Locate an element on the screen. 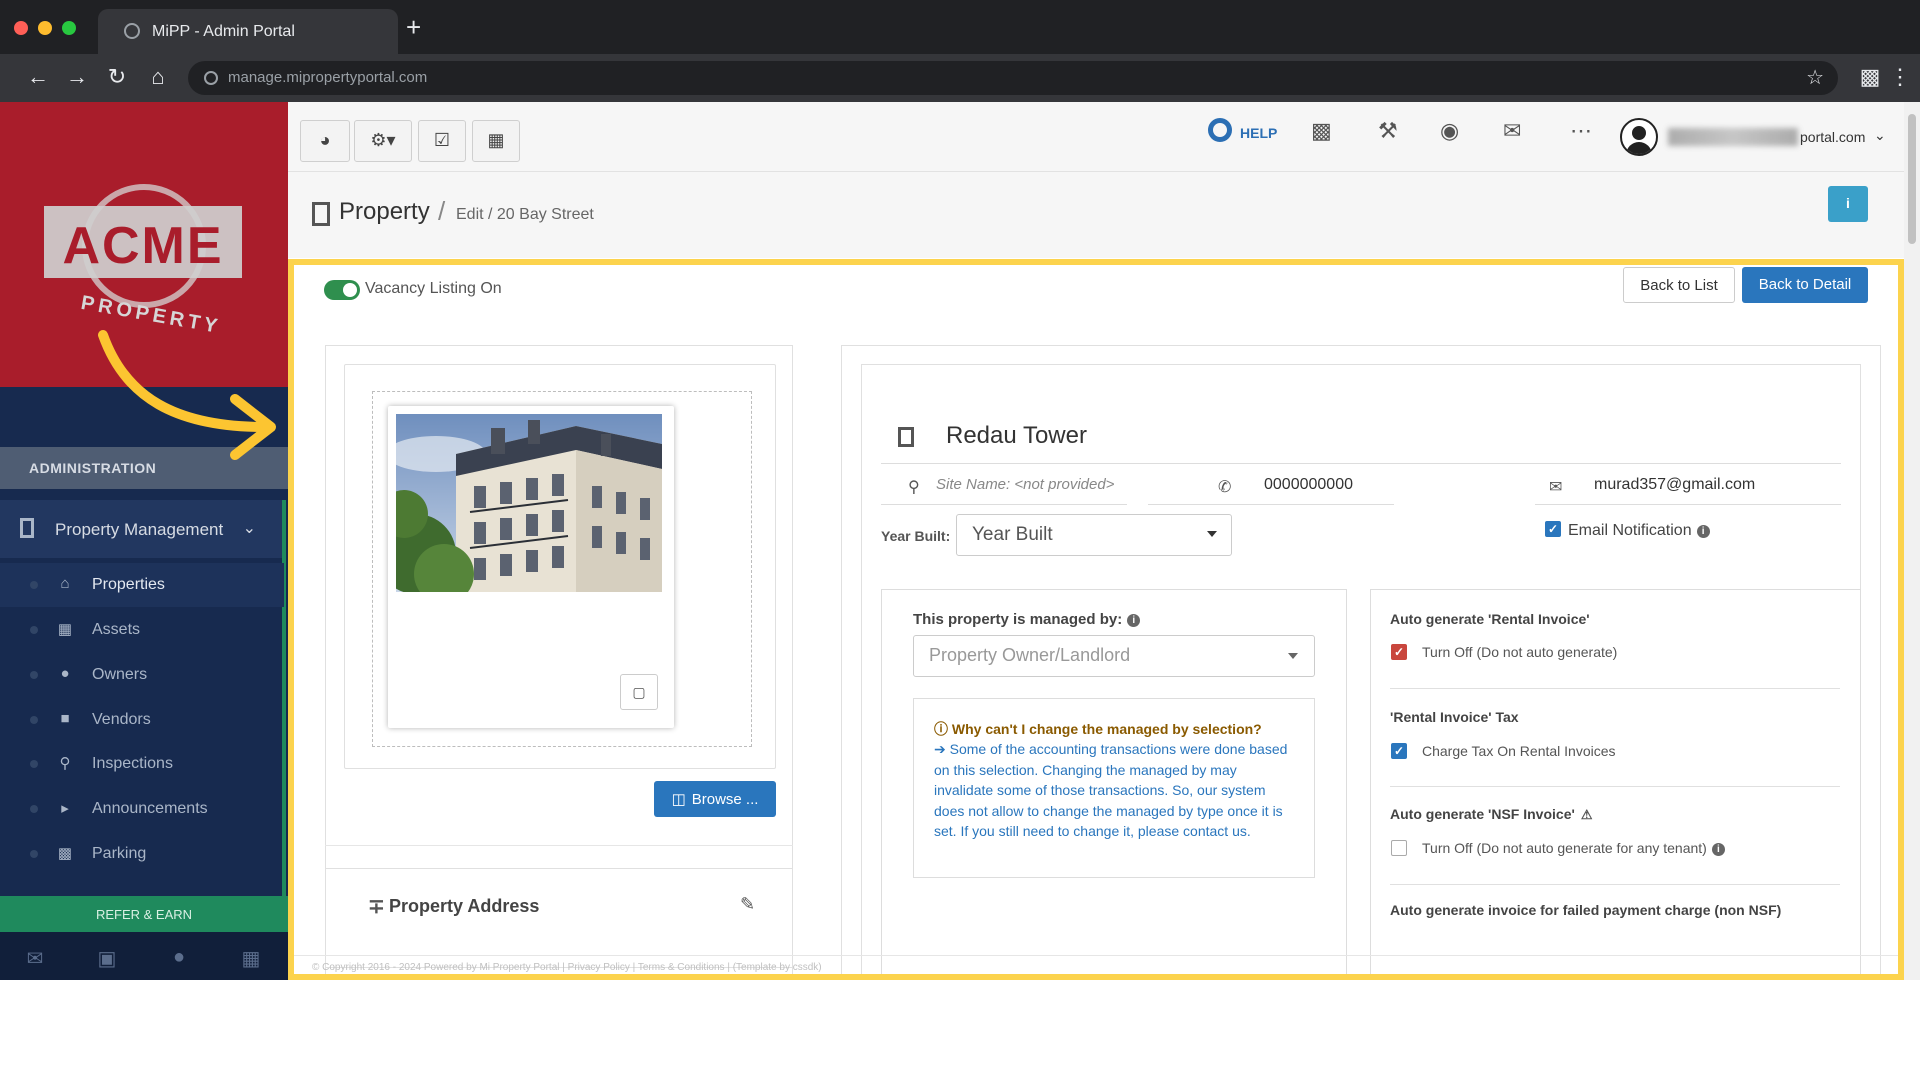 The height and width of the screenshot is (1080, 1920). charge-tax-checkbox: ✓ is located at coordinates (1399, 751).